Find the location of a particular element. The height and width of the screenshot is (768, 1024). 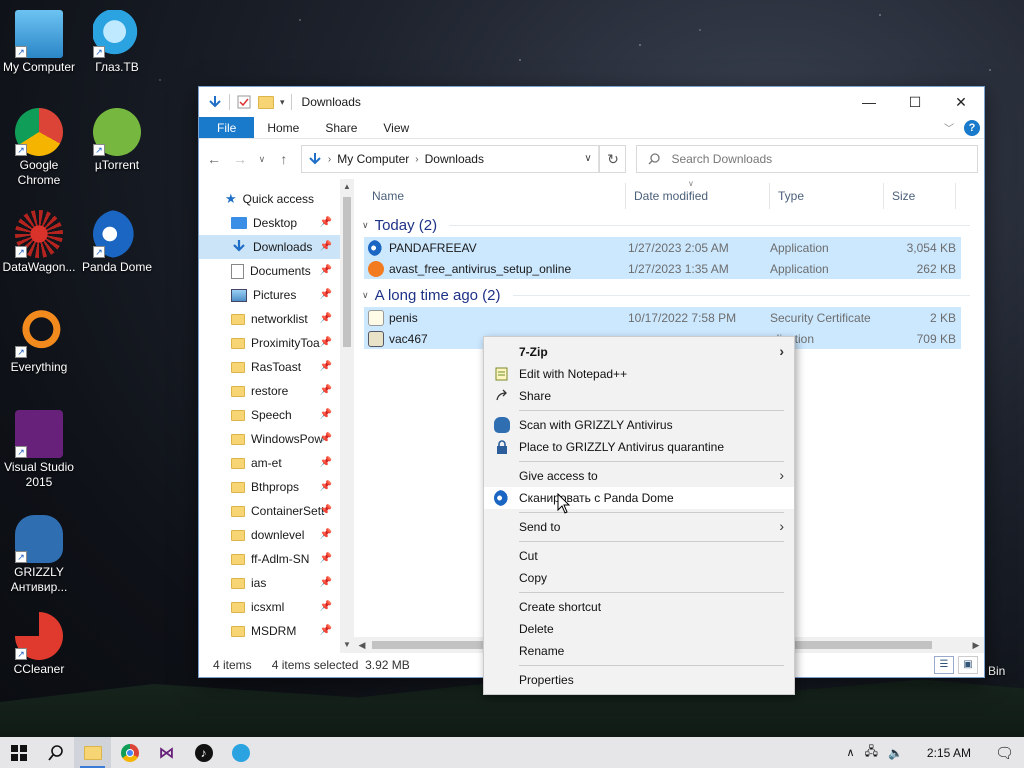

search-box: Search Downloads is located at coordinates (807, 159).